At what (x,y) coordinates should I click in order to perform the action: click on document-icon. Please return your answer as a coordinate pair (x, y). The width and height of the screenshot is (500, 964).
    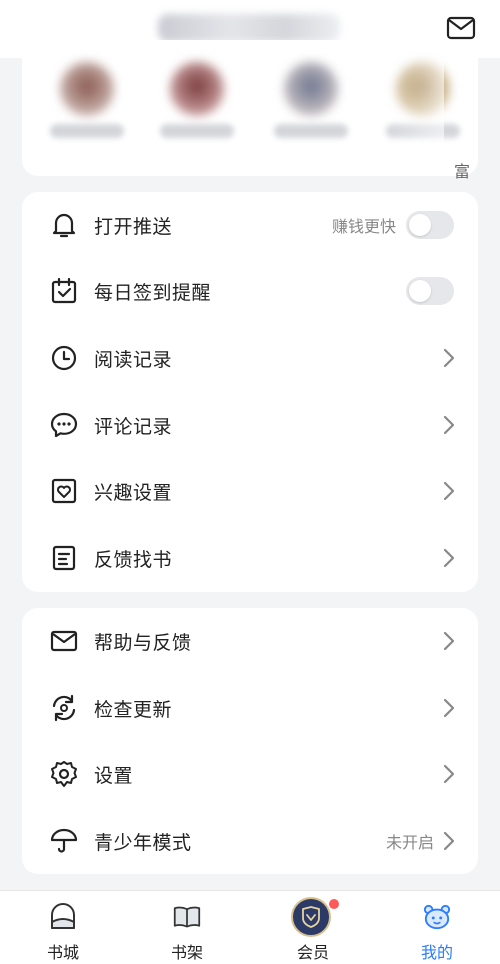
    Looking at the image, I should click on (64, 558).